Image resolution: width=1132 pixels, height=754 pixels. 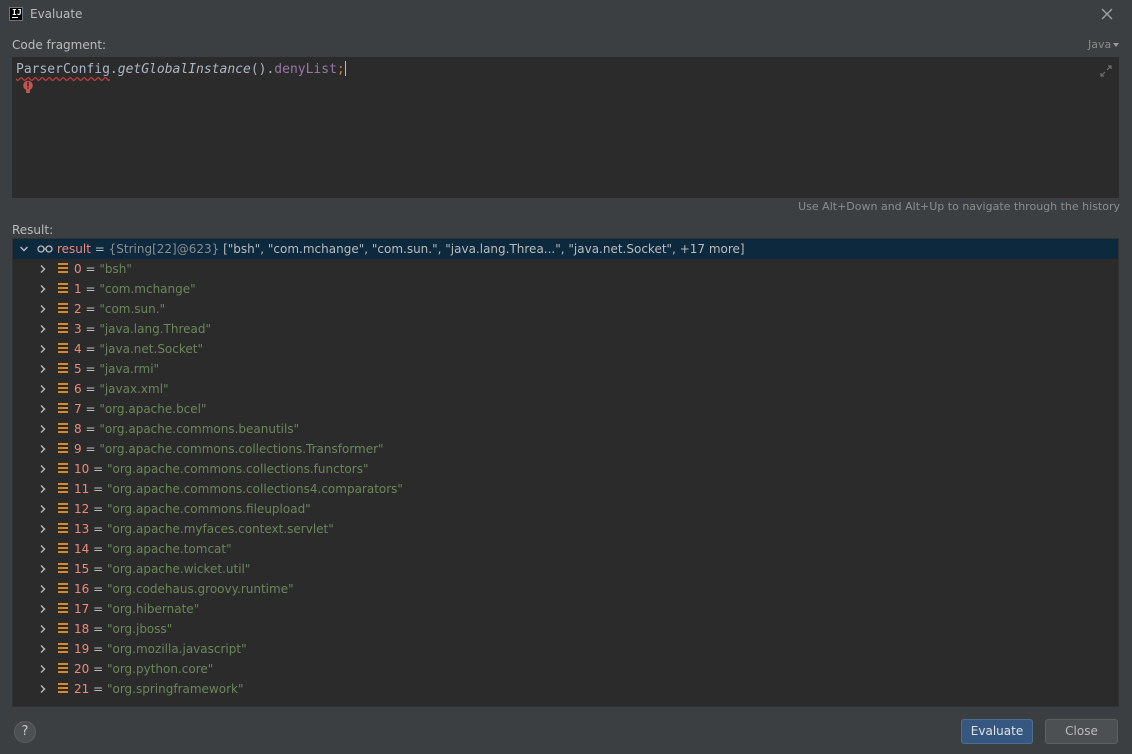 What do you see at coordinates (160, 649) in the screenshot?
I see `tree-row-text: 19 = "org.mozilla.javascript"` at bounding box center [160, 649].